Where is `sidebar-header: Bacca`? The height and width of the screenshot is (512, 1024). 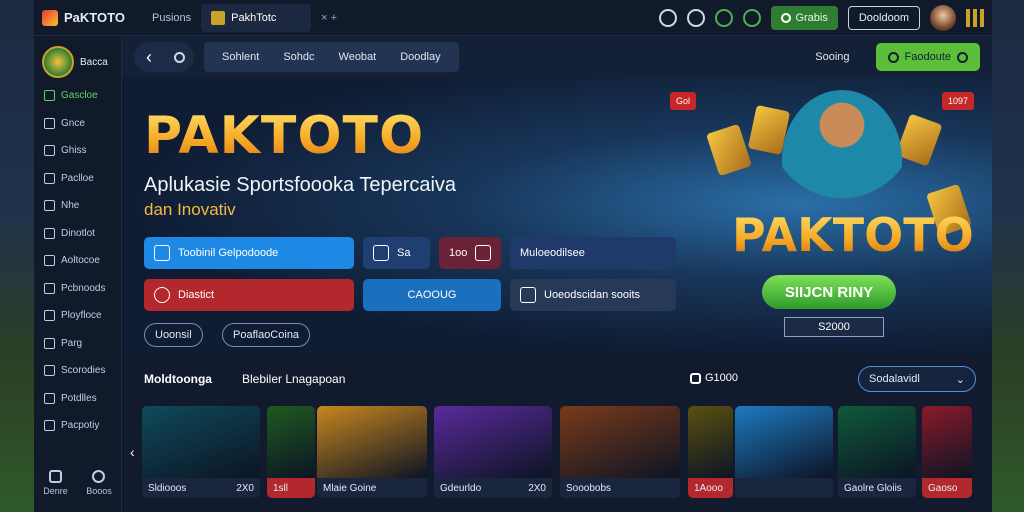
sidebar-header: Bacca is located at coordinates (77, 62).